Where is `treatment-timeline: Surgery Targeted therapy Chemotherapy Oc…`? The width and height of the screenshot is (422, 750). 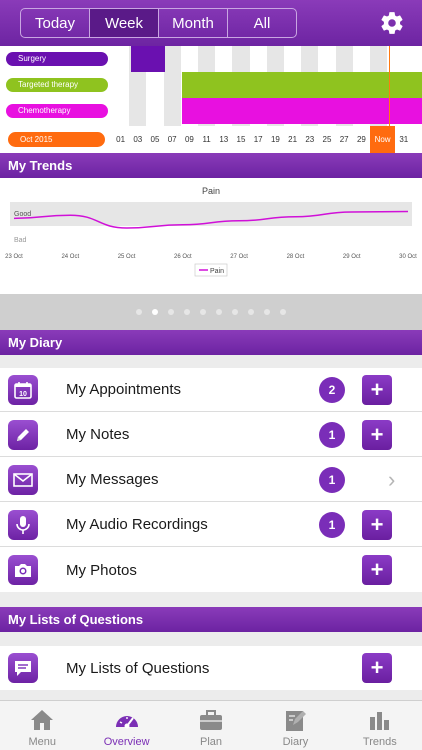 treatment-timeline: Surgery Targeted therapy Chemotherapy Oc… is located at coordinates (211, 99).